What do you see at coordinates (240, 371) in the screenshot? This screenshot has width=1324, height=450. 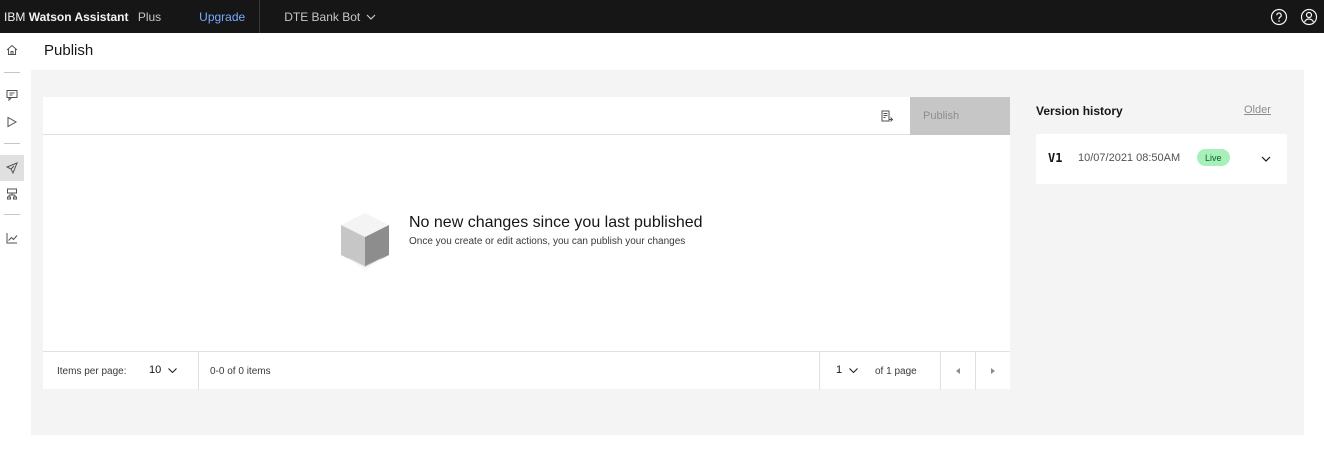 I see `item-range: 0-0 of 0 items` at bounding box center [240, 371].